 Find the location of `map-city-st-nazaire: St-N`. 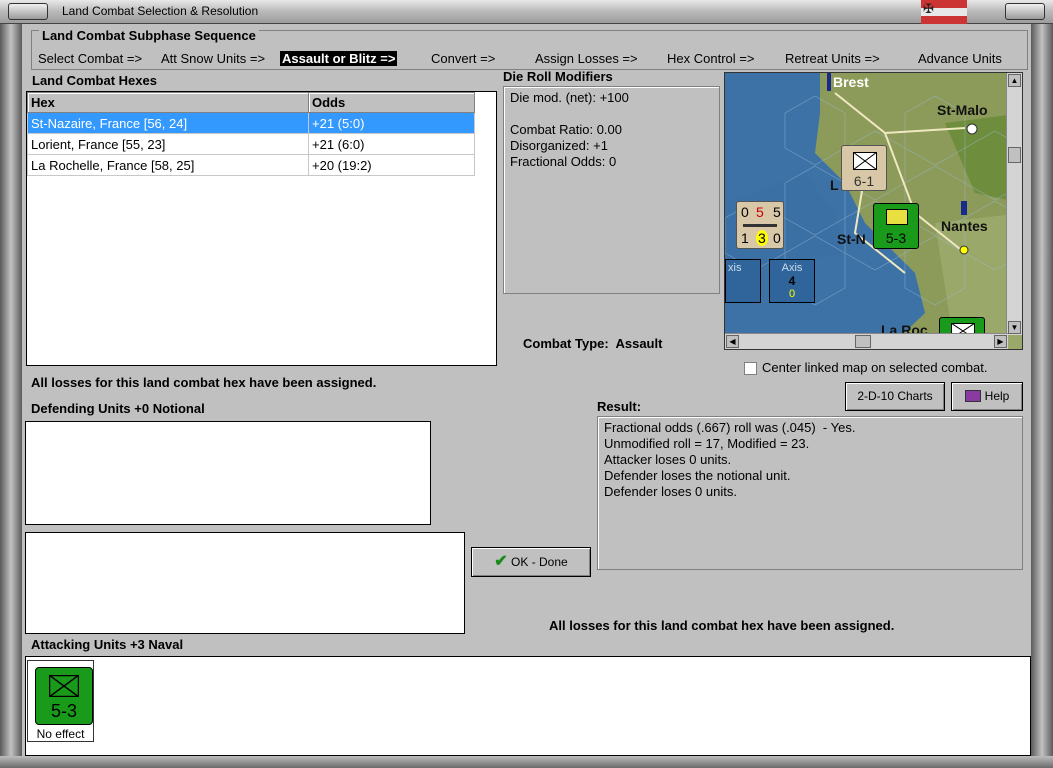

map-city-st-nazaire: St-N is located at coordinates (851, 239).